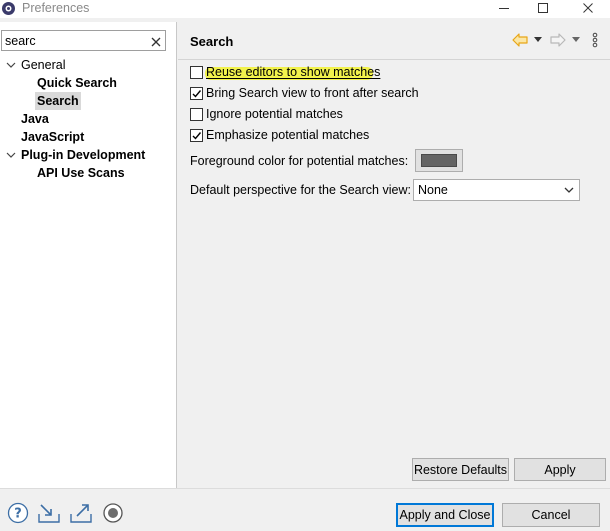 This screenshot has width=610, height=531. Describe the element at coordinates (460, 469) in the screenshot. I see `restore-defaults-button: Restore Defaults` at that location.